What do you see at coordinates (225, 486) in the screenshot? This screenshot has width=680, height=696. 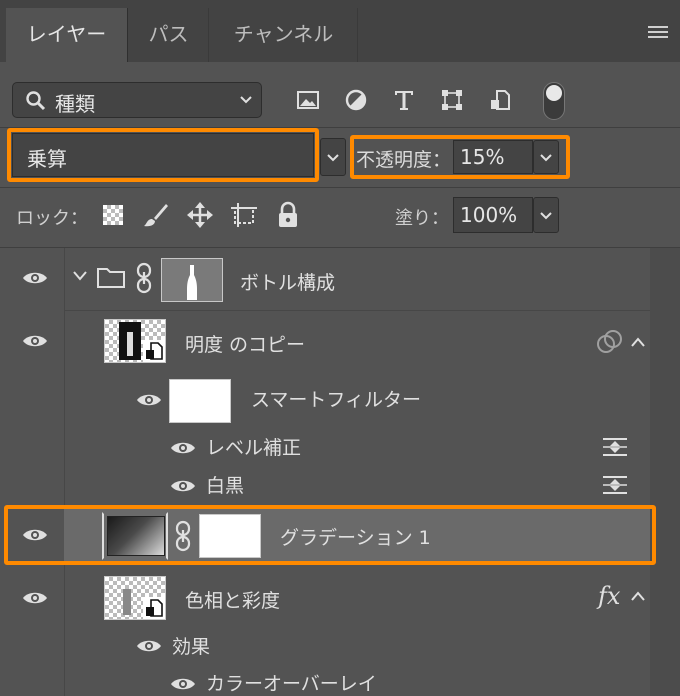 I see `filter-name: 白黒` at bounding box center [225, 486].